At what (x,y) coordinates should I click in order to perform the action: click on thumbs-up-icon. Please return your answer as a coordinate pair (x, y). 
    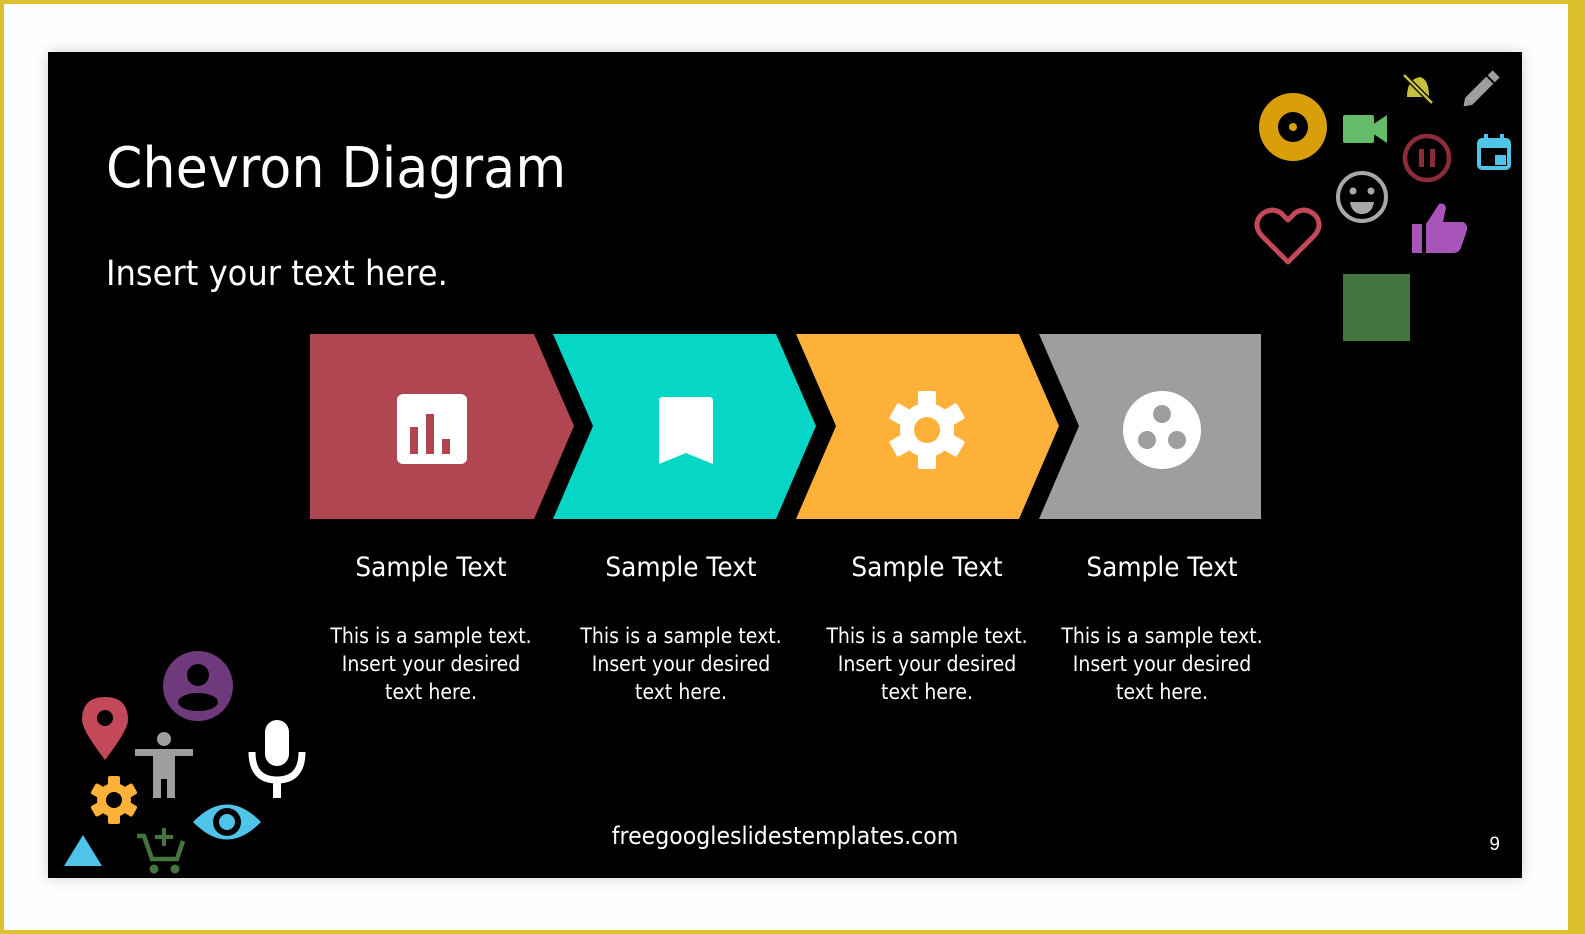
    Looking at the image, I should click on (1440, 228).